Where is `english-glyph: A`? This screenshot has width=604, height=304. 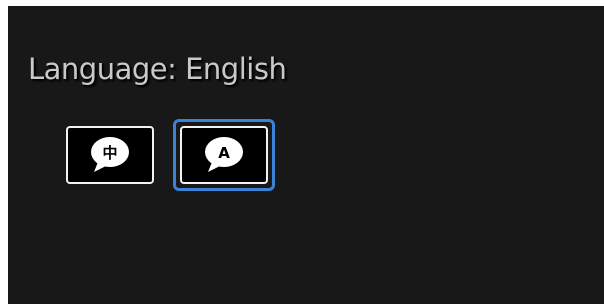
english-glyph: A is located at coordinates (224, 153).